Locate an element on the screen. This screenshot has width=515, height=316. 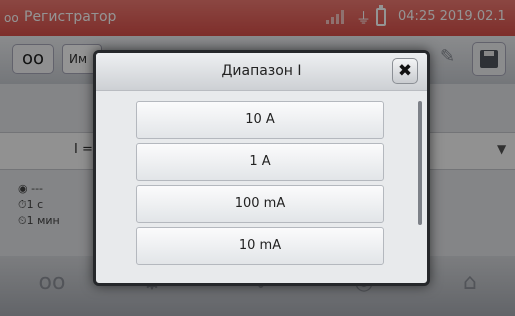
scrollbar is located at coordinates (420, 163).